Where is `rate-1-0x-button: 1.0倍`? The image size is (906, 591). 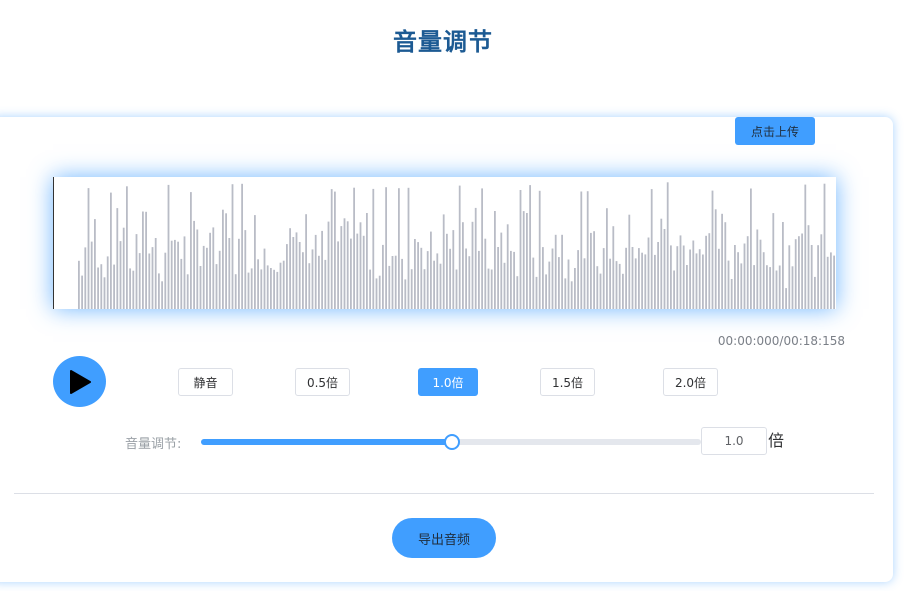
rate-1-0x-button: 1.0倍 is located at coordinates (448, 382).